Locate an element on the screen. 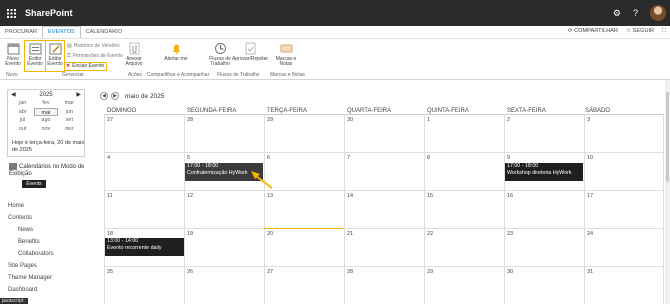  day-number: 24 is located at coordinates (590, 234).